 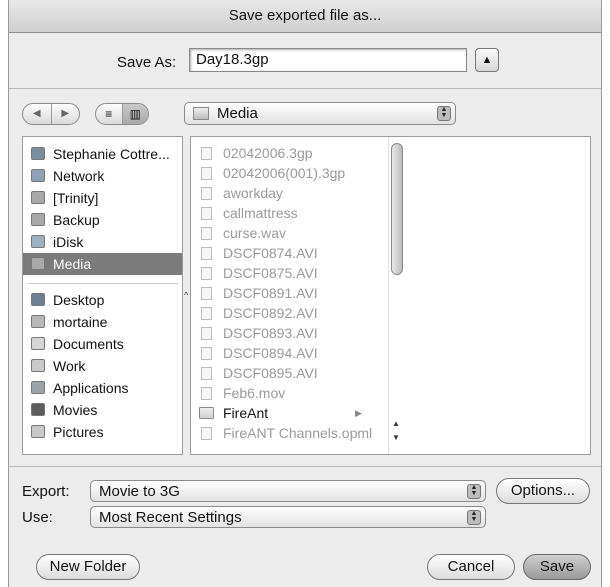 What do you see at coordinates (170, 517) in the screenshot?
I see `use-settings-value: Most Recent Settings` at bounding box center [170, 517].